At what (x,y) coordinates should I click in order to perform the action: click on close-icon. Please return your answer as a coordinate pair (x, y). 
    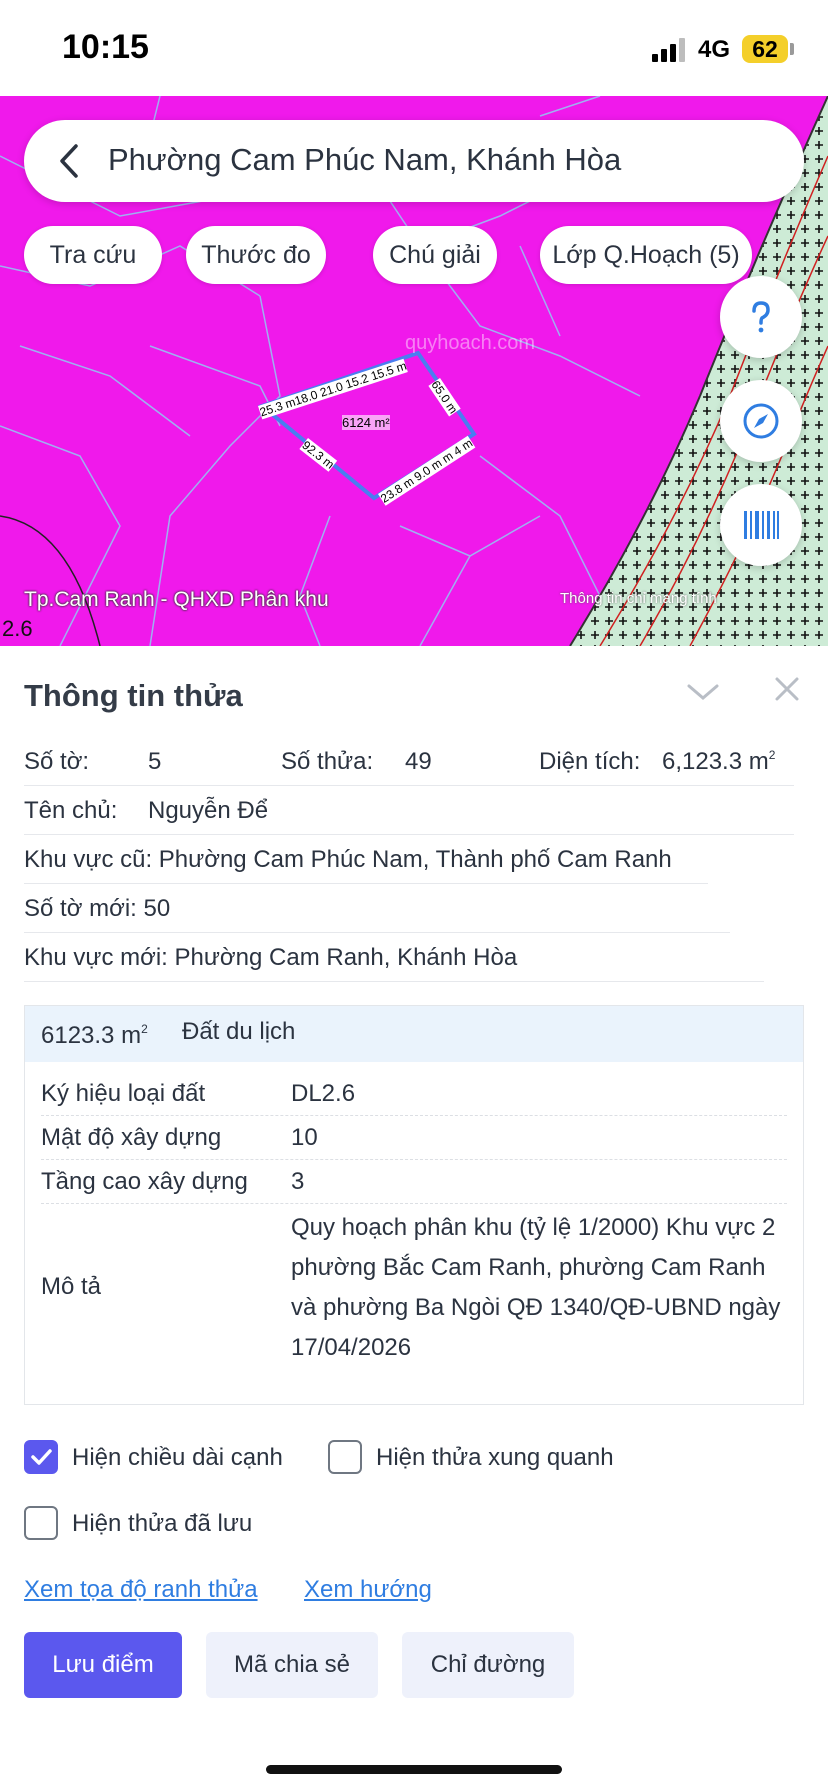
    Looking at the image, I should click on (787, 689).